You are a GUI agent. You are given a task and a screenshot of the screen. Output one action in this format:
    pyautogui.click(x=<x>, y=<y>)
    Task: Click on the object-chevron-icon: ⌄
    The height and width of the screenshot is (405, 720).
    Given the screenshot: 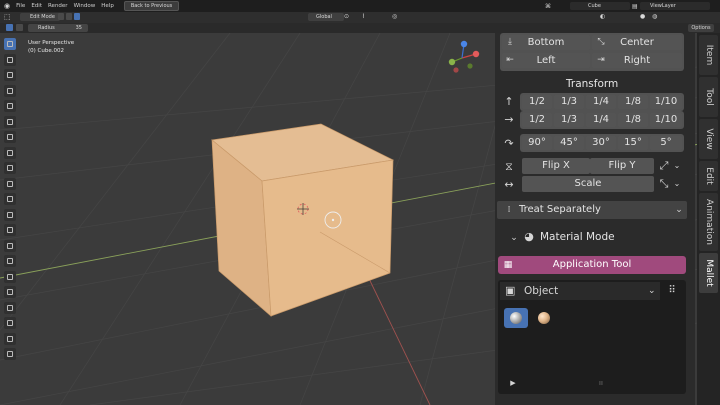 What is the action you would take?
    pyautogui.click(x=652, y=291)
    